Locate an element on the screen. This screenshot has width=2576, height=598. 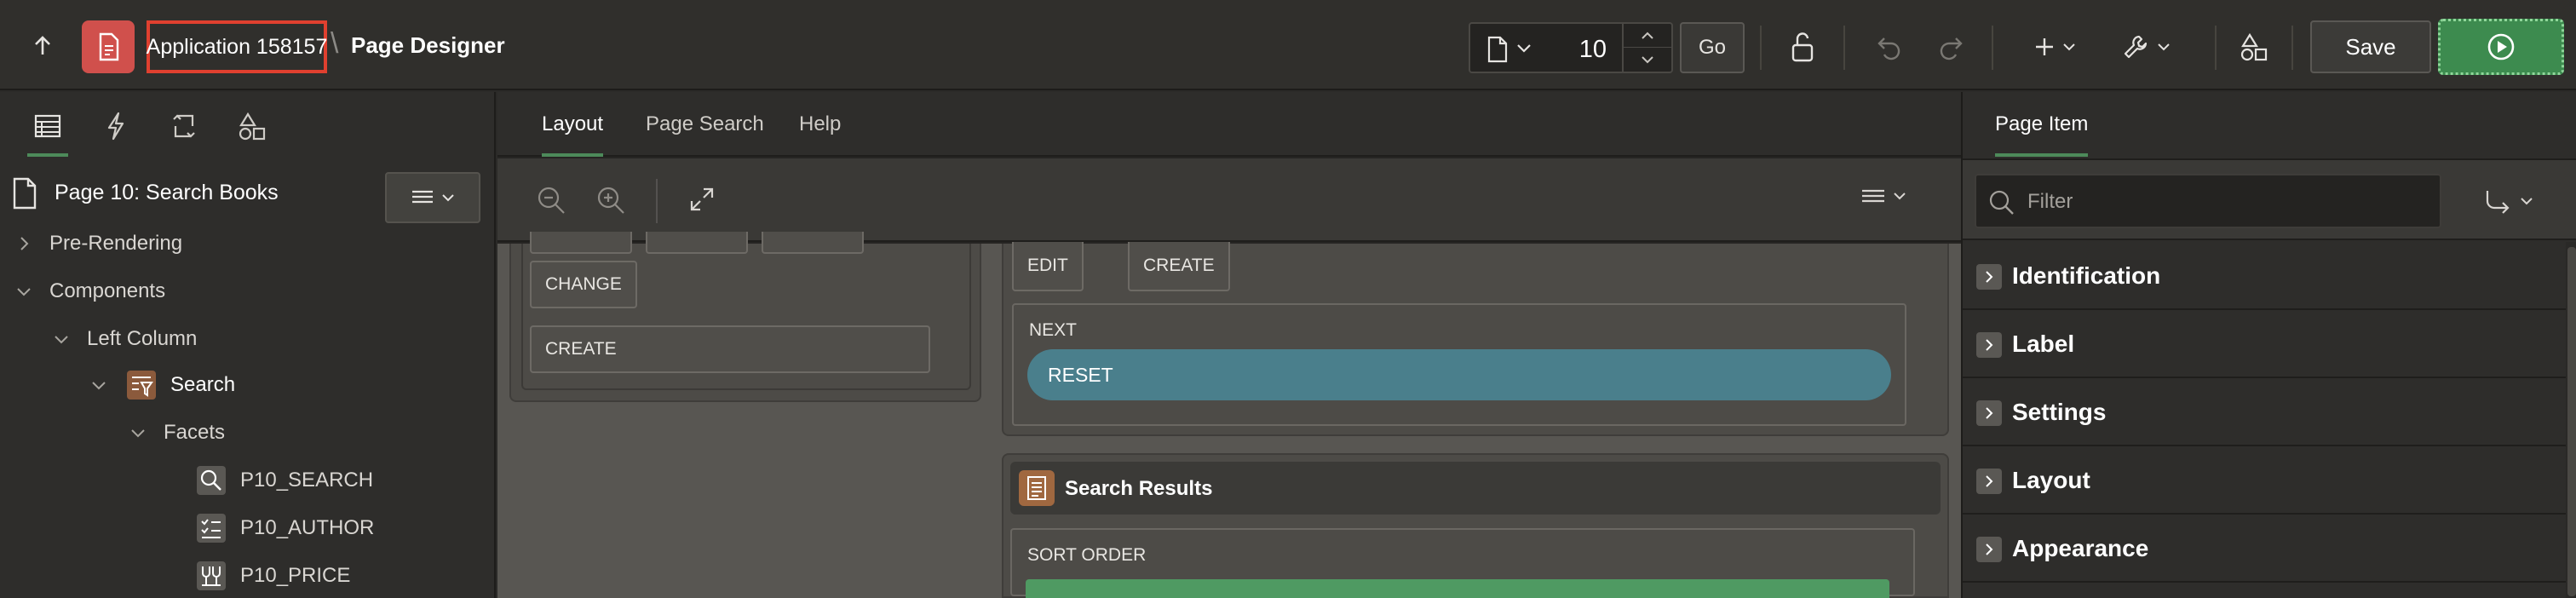
tab-page-search: Page Search is located at coordinates (705, 124).